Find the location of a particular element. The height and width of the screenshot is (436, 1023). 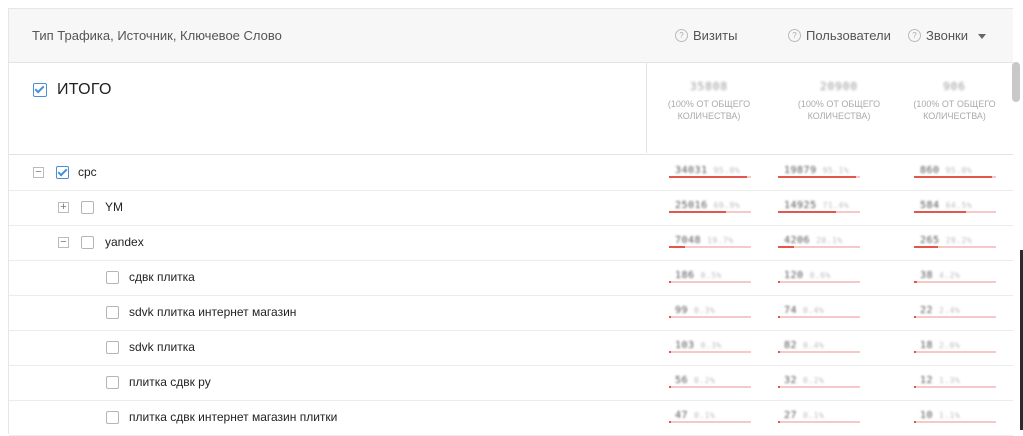

metric-value: 47 0.1% is located at coordinates (695, 415).